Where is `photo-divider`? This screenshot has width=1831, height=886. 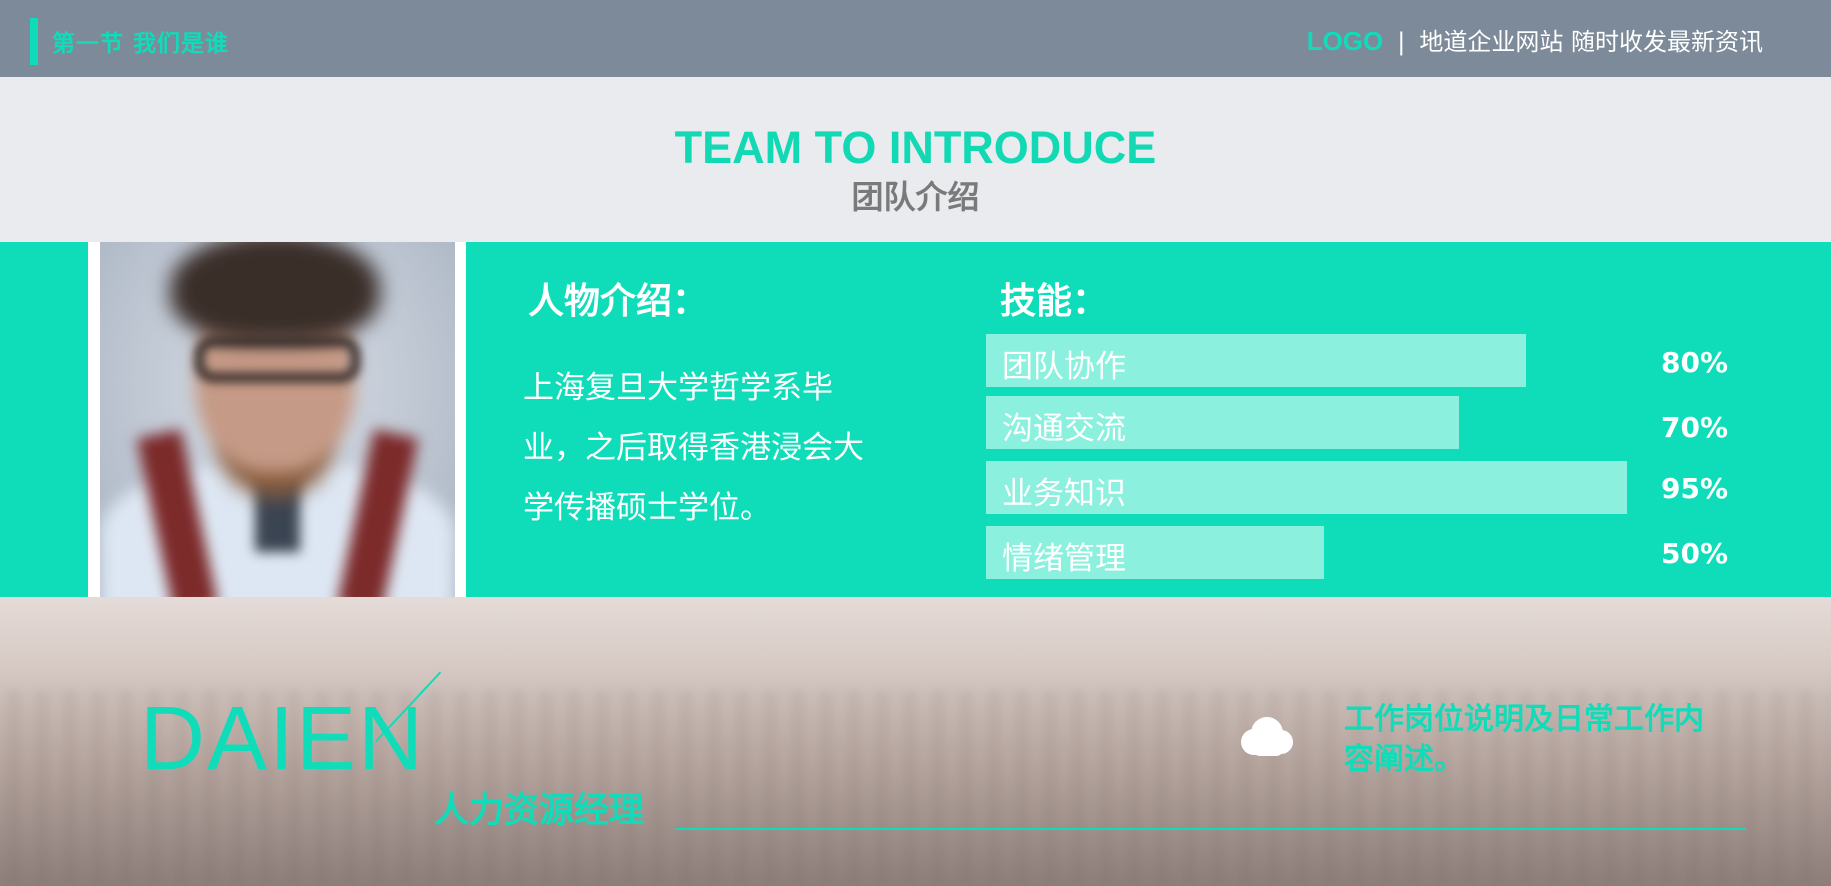
photo-divider is located at coordinates (460, 419).